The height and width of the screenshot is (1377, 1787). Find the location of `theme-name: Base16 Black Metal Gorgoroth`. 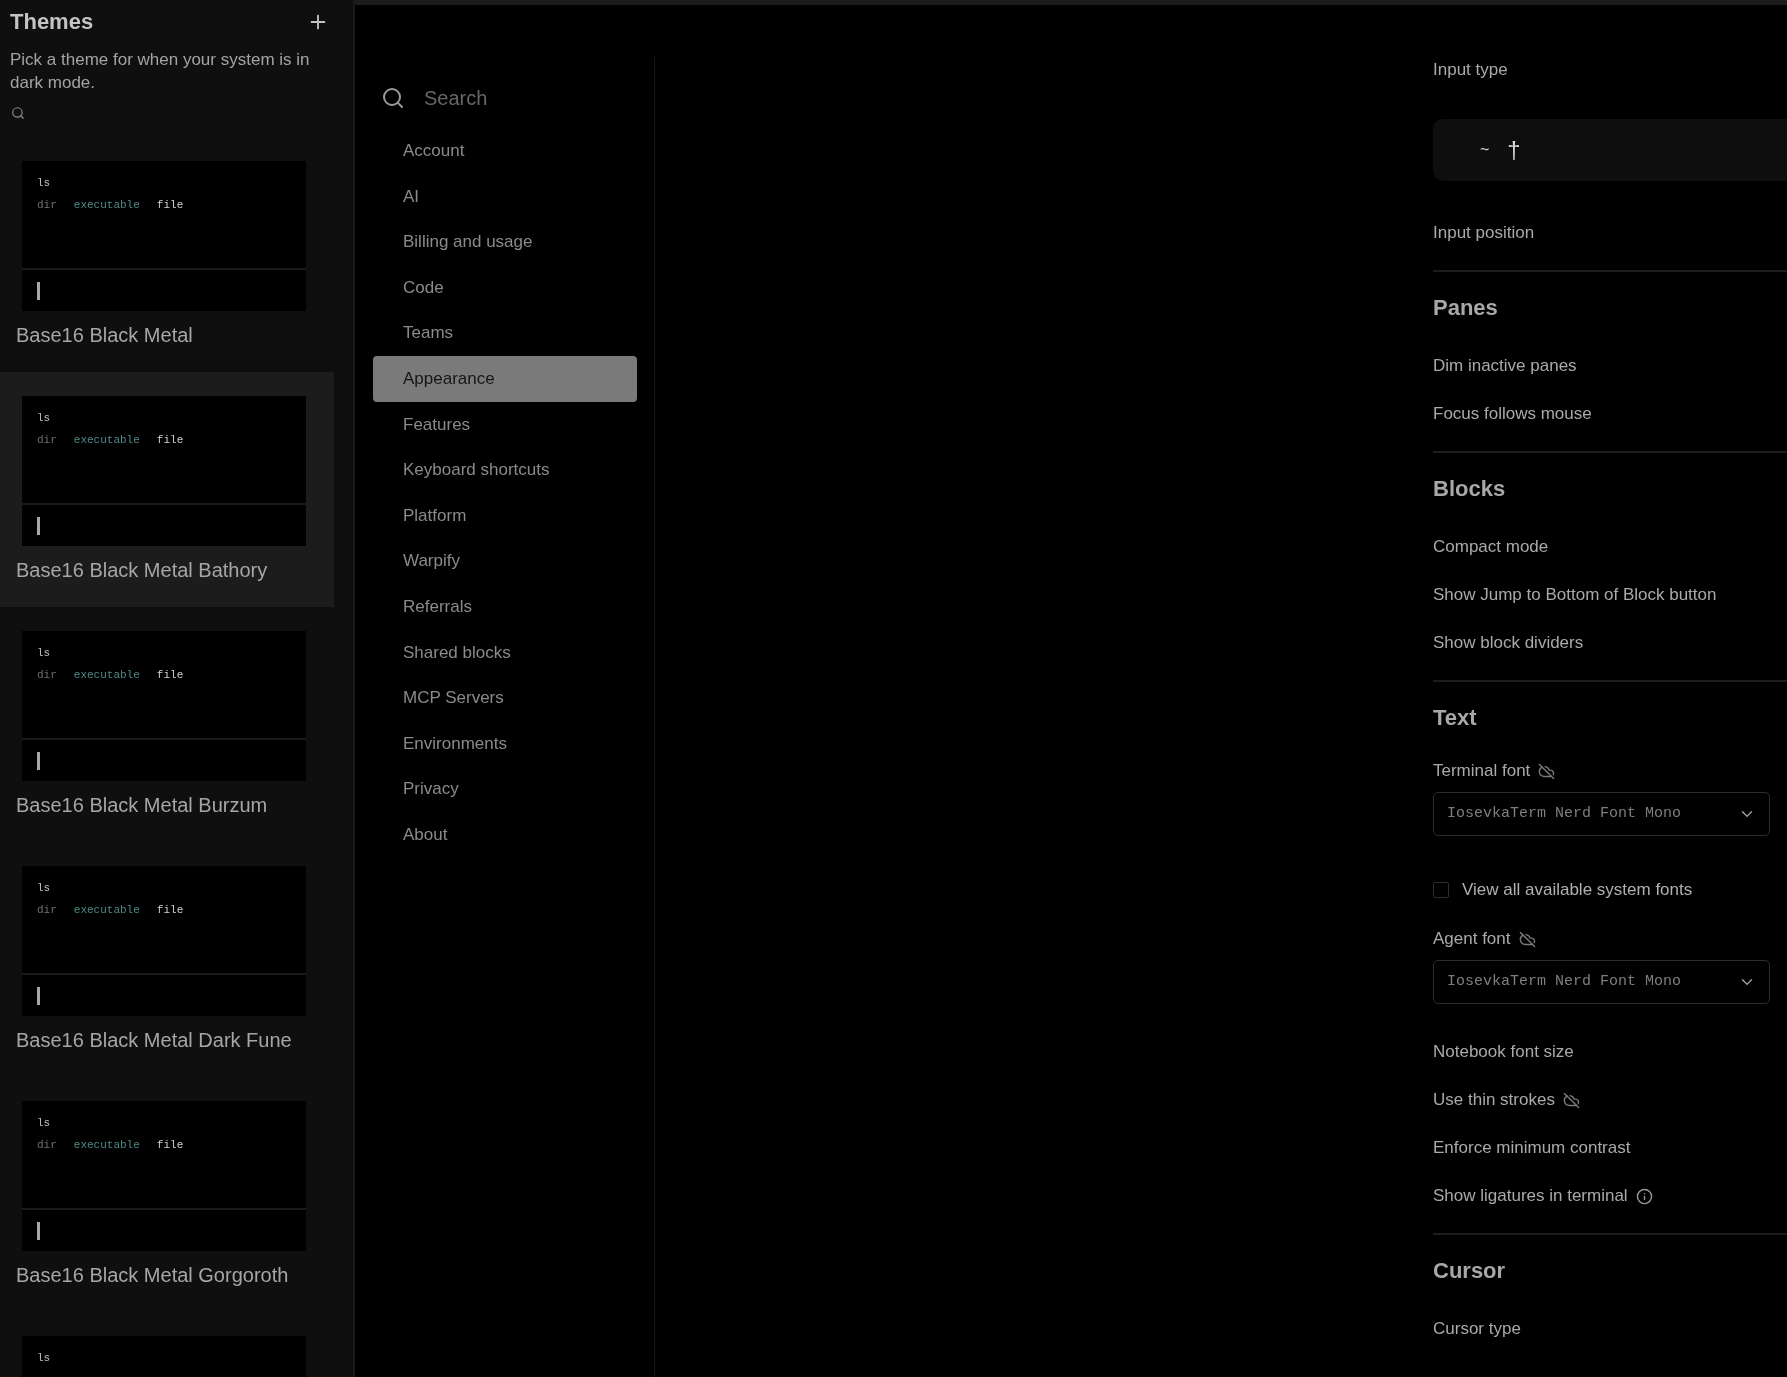

theme-name: Base16 Black Metal Gorgoroth is located at coordinates (153, 1275).